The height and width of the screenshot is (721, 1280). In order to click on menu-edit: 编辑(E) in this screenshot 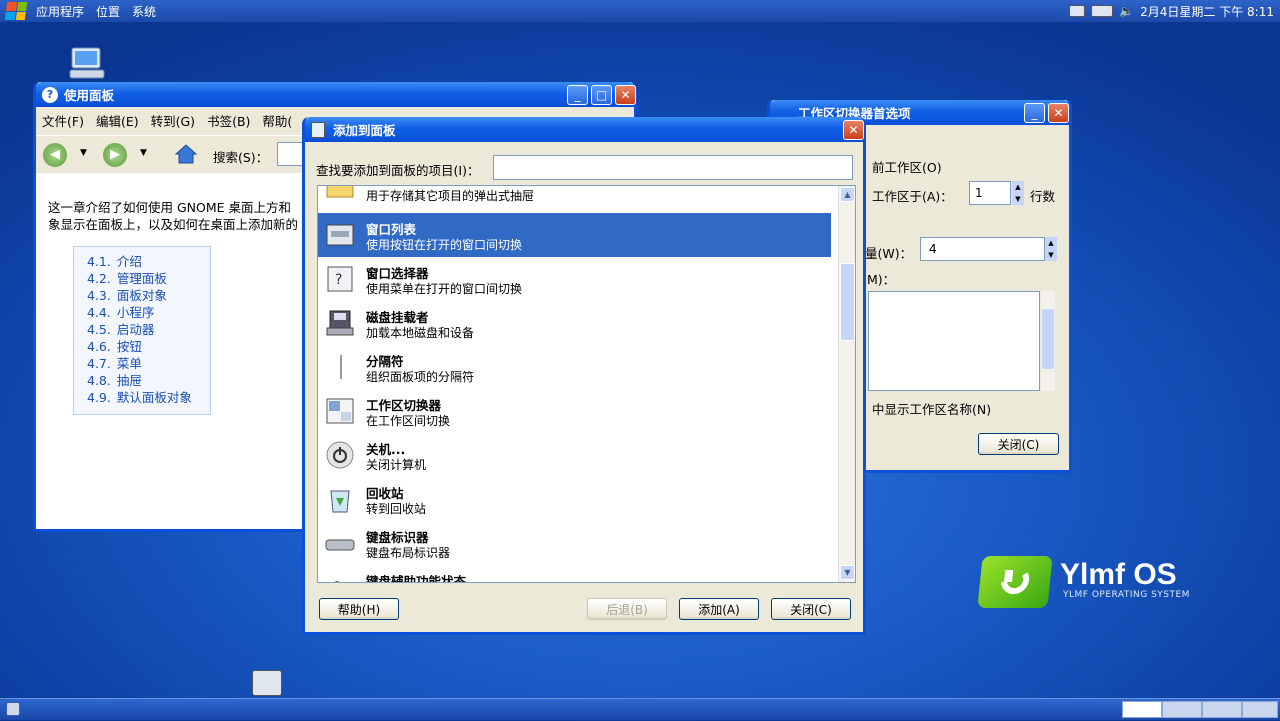, I will do `click(117, 120)`.